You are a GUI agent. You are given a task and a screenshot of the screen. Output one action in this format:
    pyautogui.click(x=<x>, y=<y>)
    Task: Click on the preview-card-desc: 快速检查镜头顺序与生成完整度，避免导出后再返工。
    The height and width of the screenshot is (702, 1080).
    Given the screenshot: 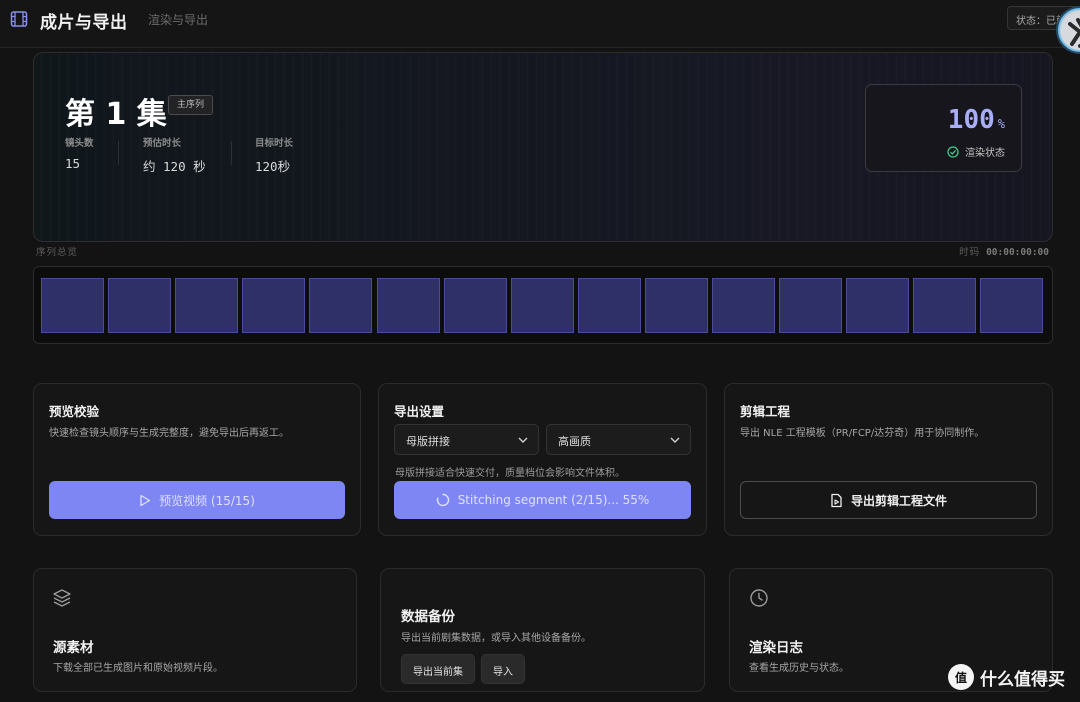 What is the action you would take?
    pyautogui.click(x=169, y=433)
    